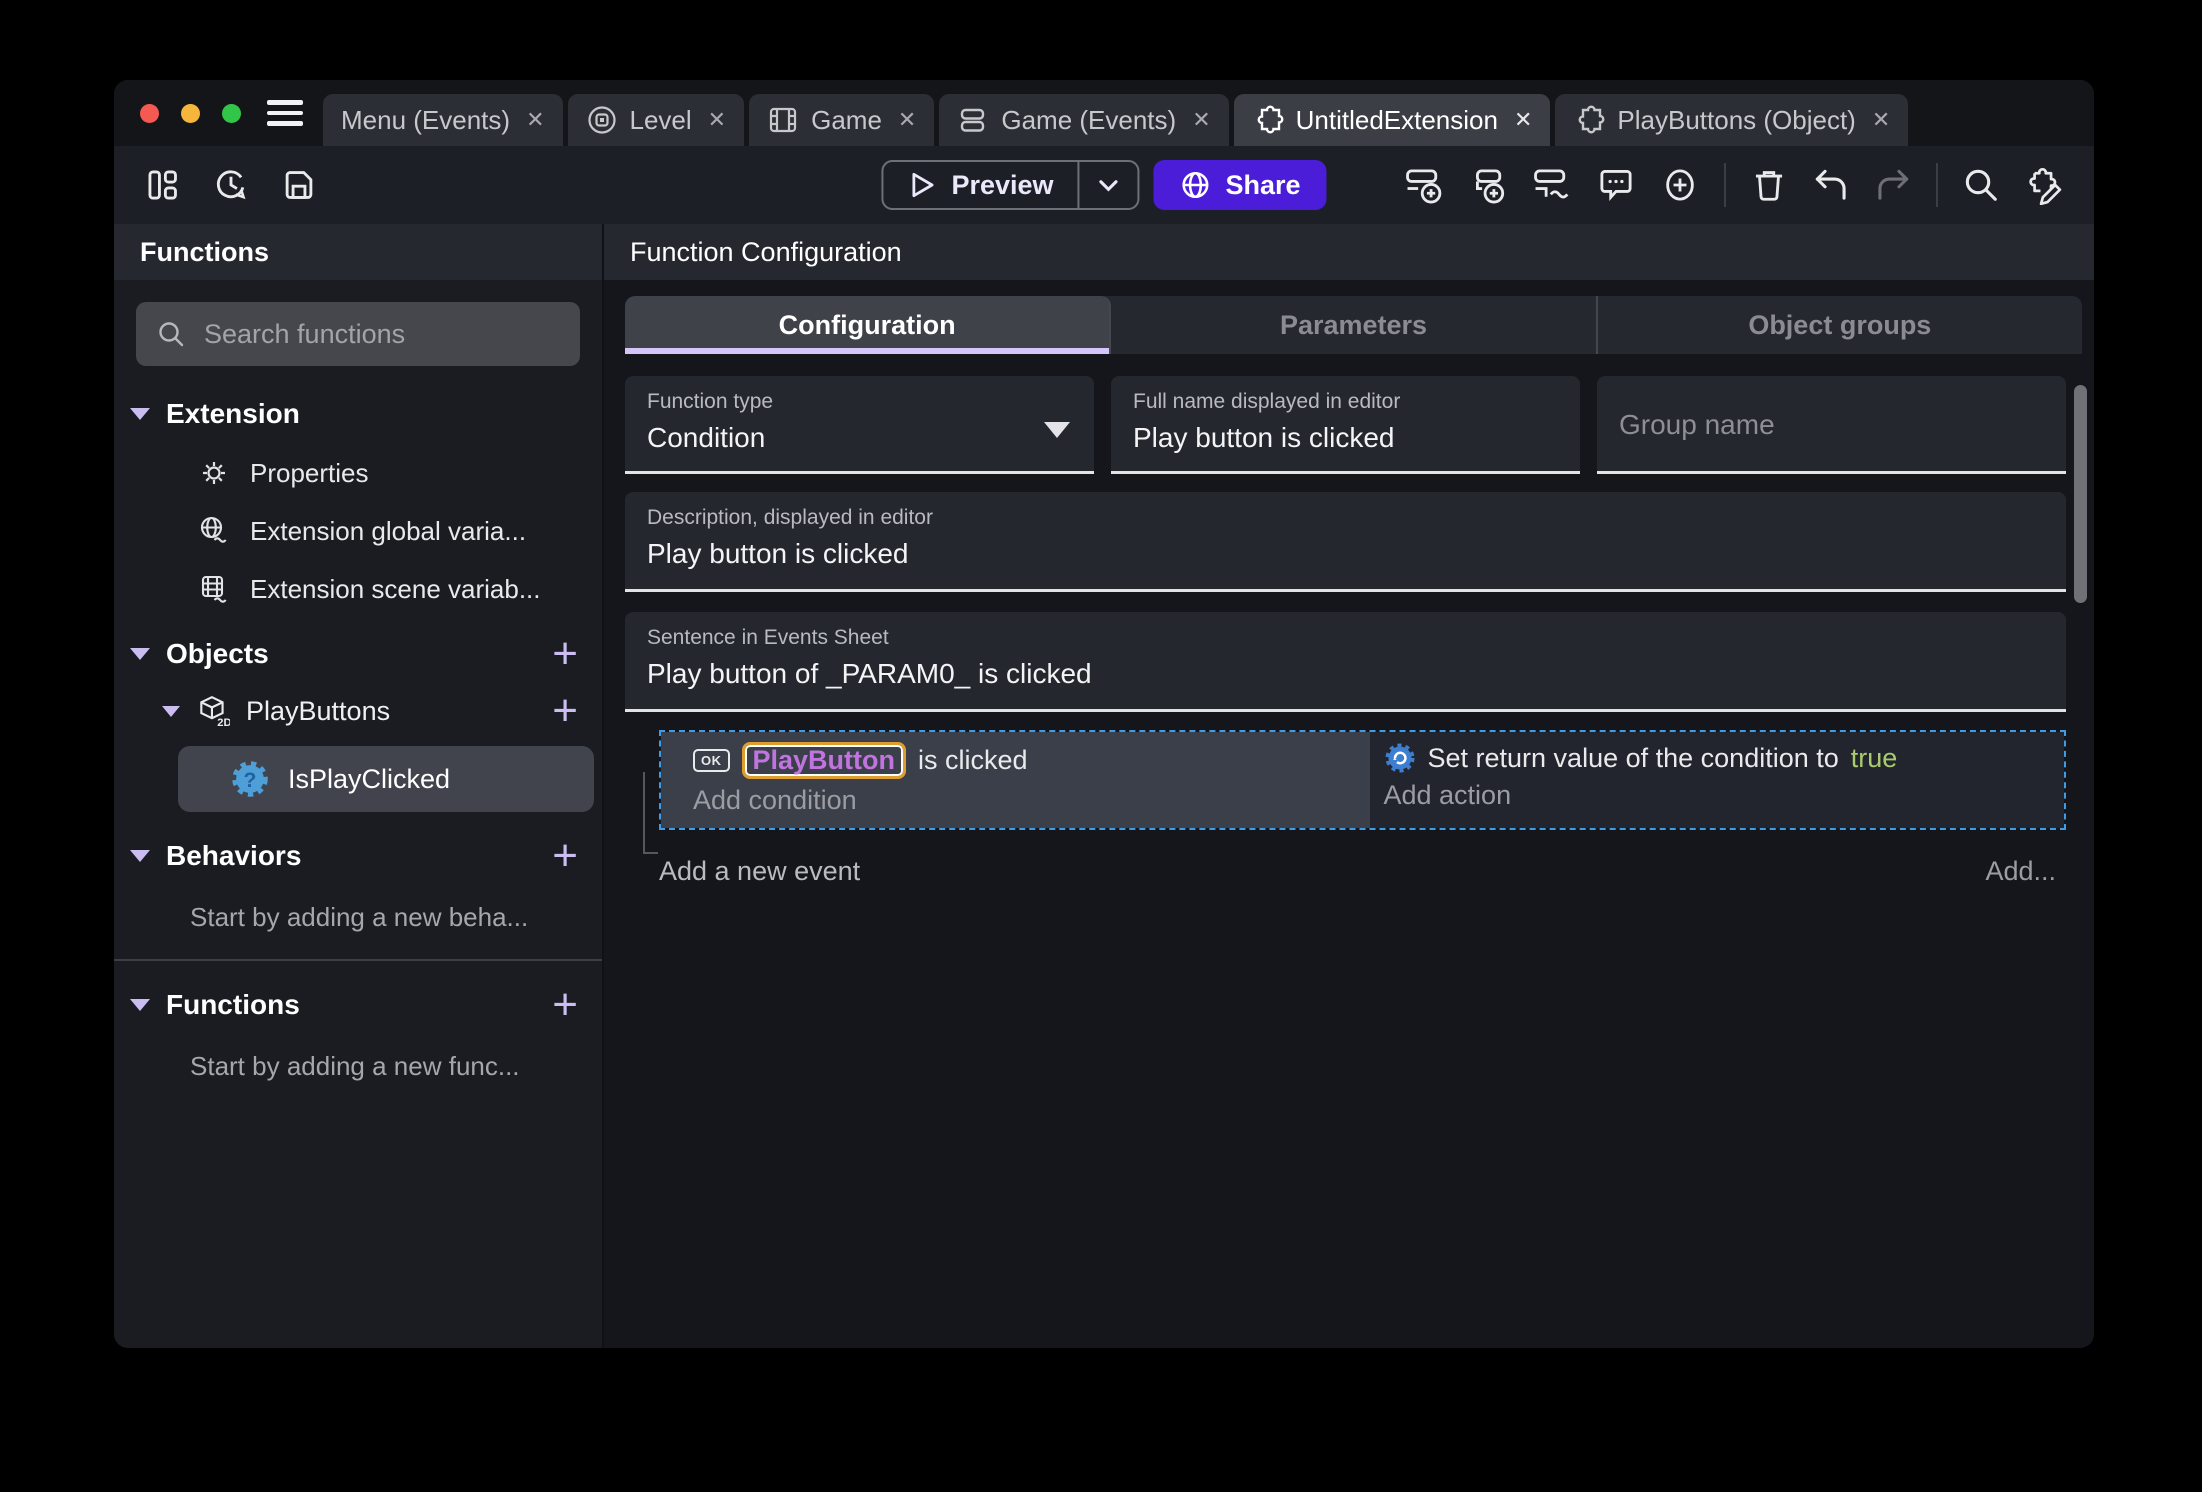  Describe the element at coordinates (1840, 325) in the screenshot. I see `tab-object-groups: Object groups` at that location.